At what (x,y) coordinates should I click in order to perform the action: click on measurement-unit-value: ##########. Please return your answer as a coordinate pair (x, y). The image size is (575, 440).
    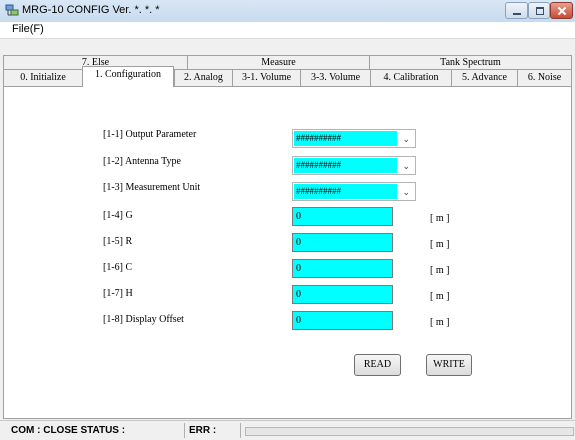
    Looking at the image, I should click on (345, 191).